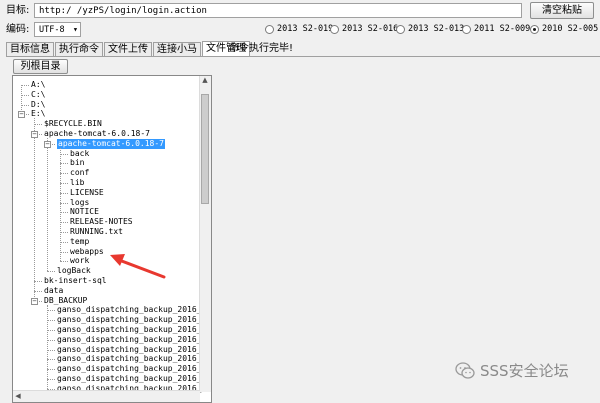  Describe the element at coordinates (79, 154) in the screenshot. I see `tree-node: back` at that location.